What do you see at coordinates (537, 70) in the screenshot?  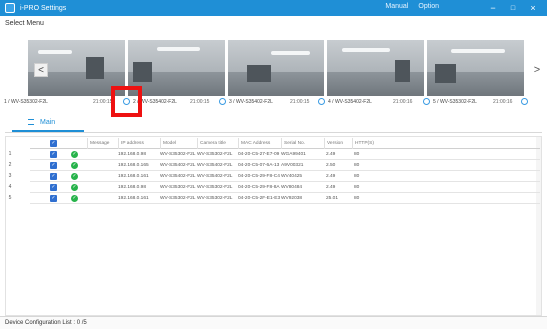 I see `carousel-next-button: >` at bounding box center [537, 70].